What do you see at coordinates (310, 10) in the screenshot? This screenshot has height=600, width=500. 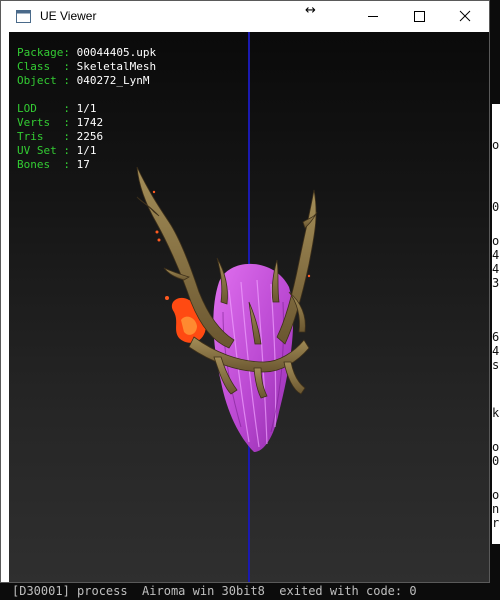 I see `resize-cursor-icon: ↔` at bounding box center [310, 10].